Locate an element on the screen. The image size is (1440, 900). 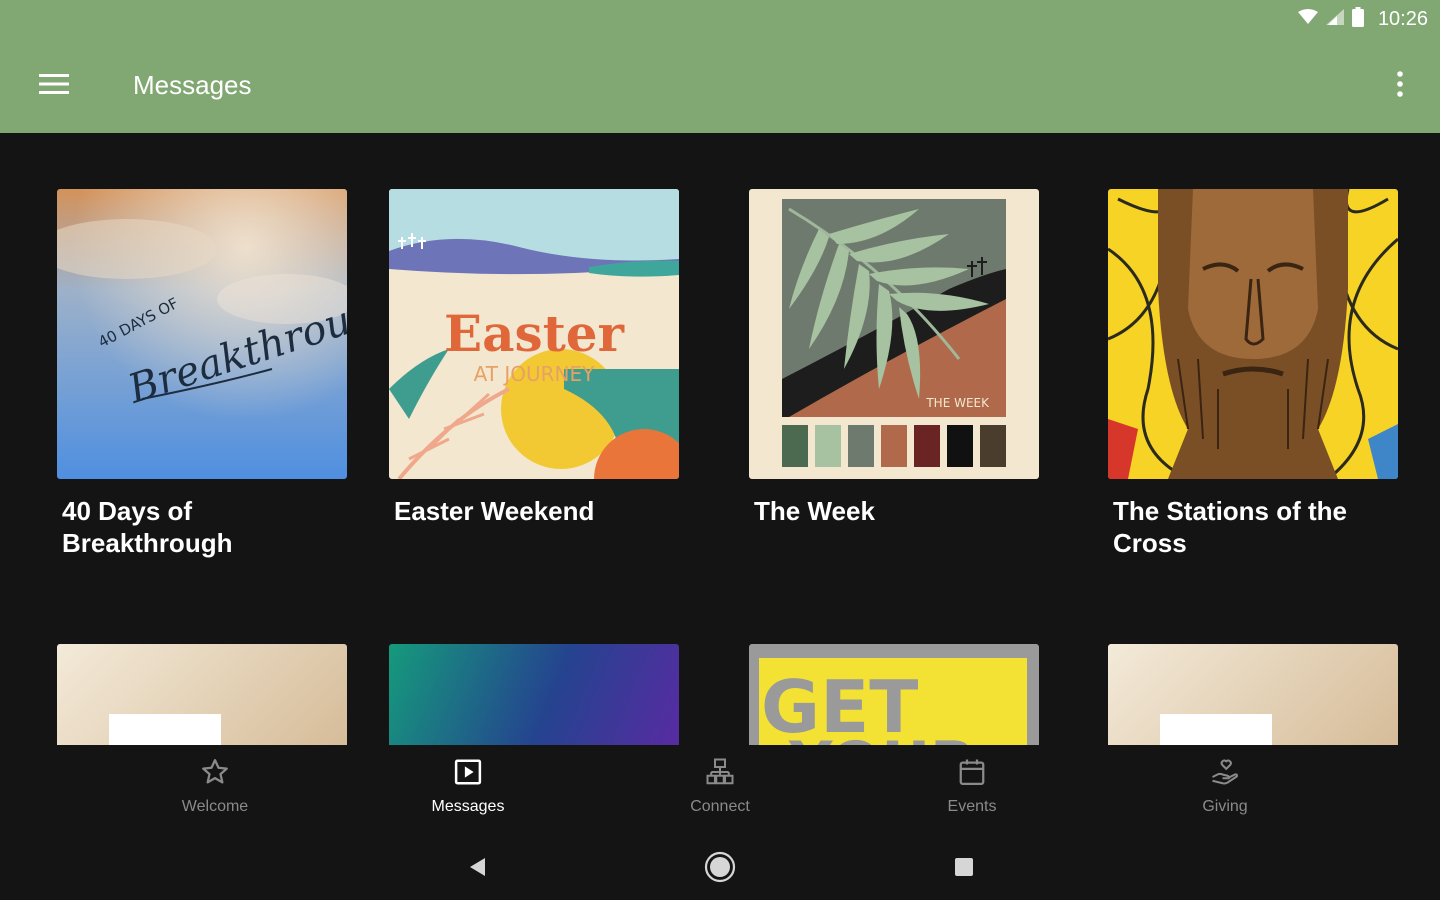
series-artwork: GET YOUR is located at coordinates (894, 694).